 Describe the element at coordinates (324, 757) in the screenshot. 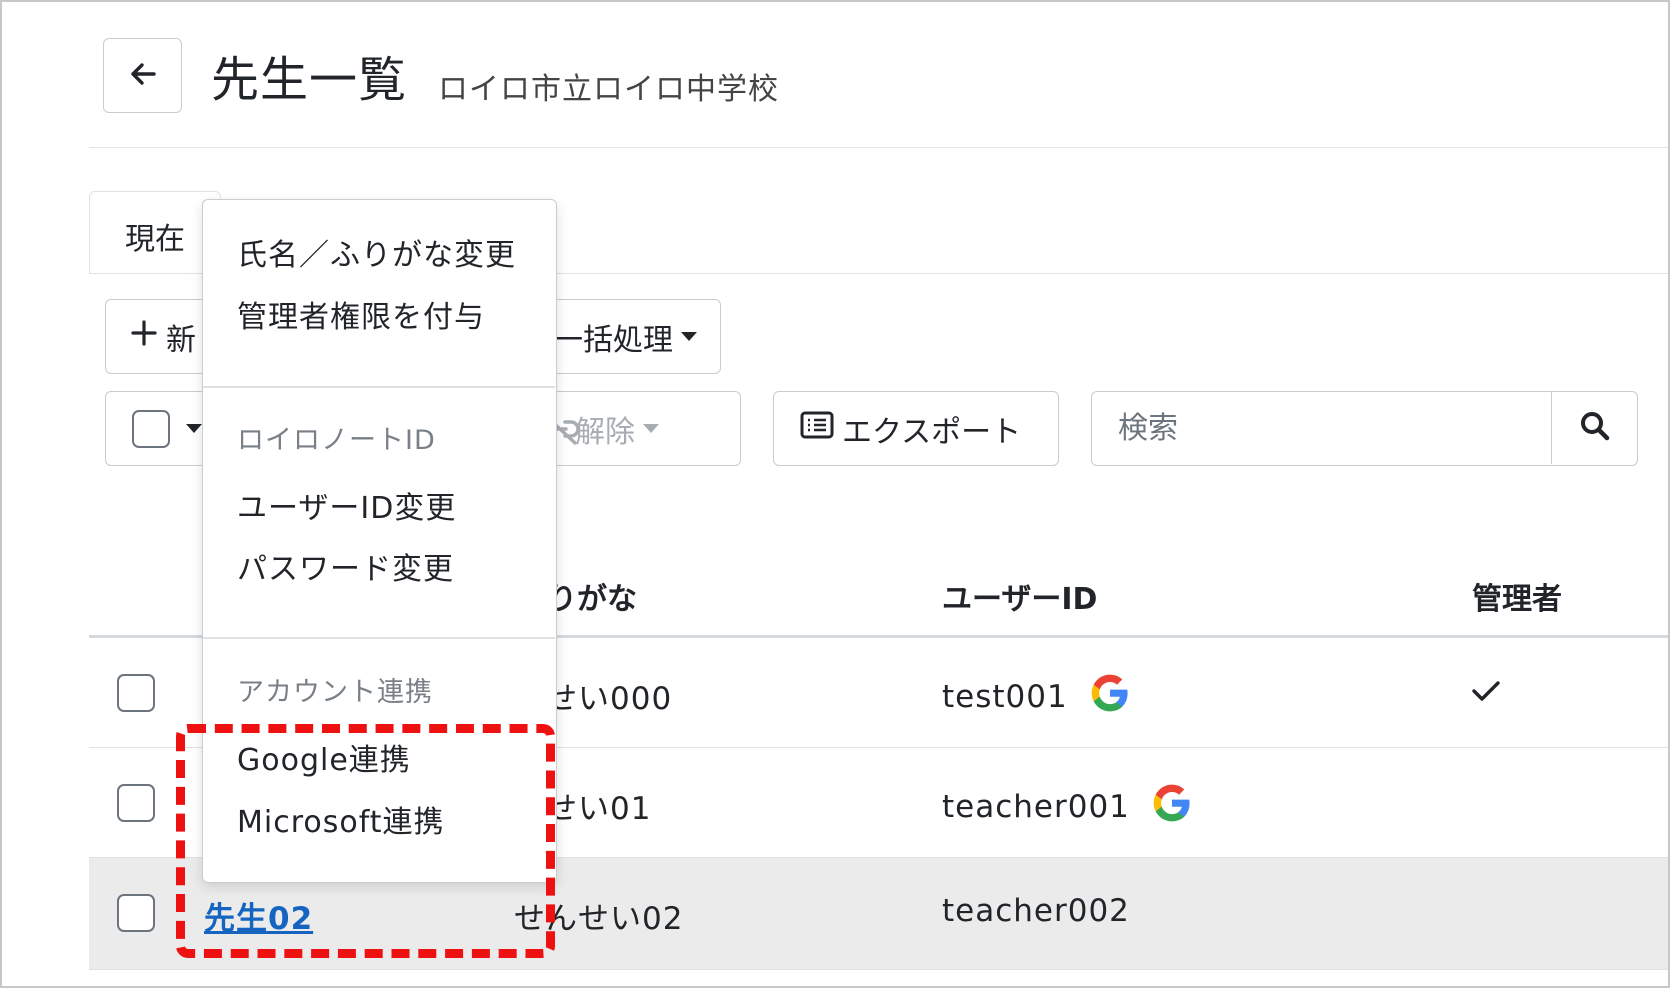

I see `menu-item-google-link: Google連携` at that location.